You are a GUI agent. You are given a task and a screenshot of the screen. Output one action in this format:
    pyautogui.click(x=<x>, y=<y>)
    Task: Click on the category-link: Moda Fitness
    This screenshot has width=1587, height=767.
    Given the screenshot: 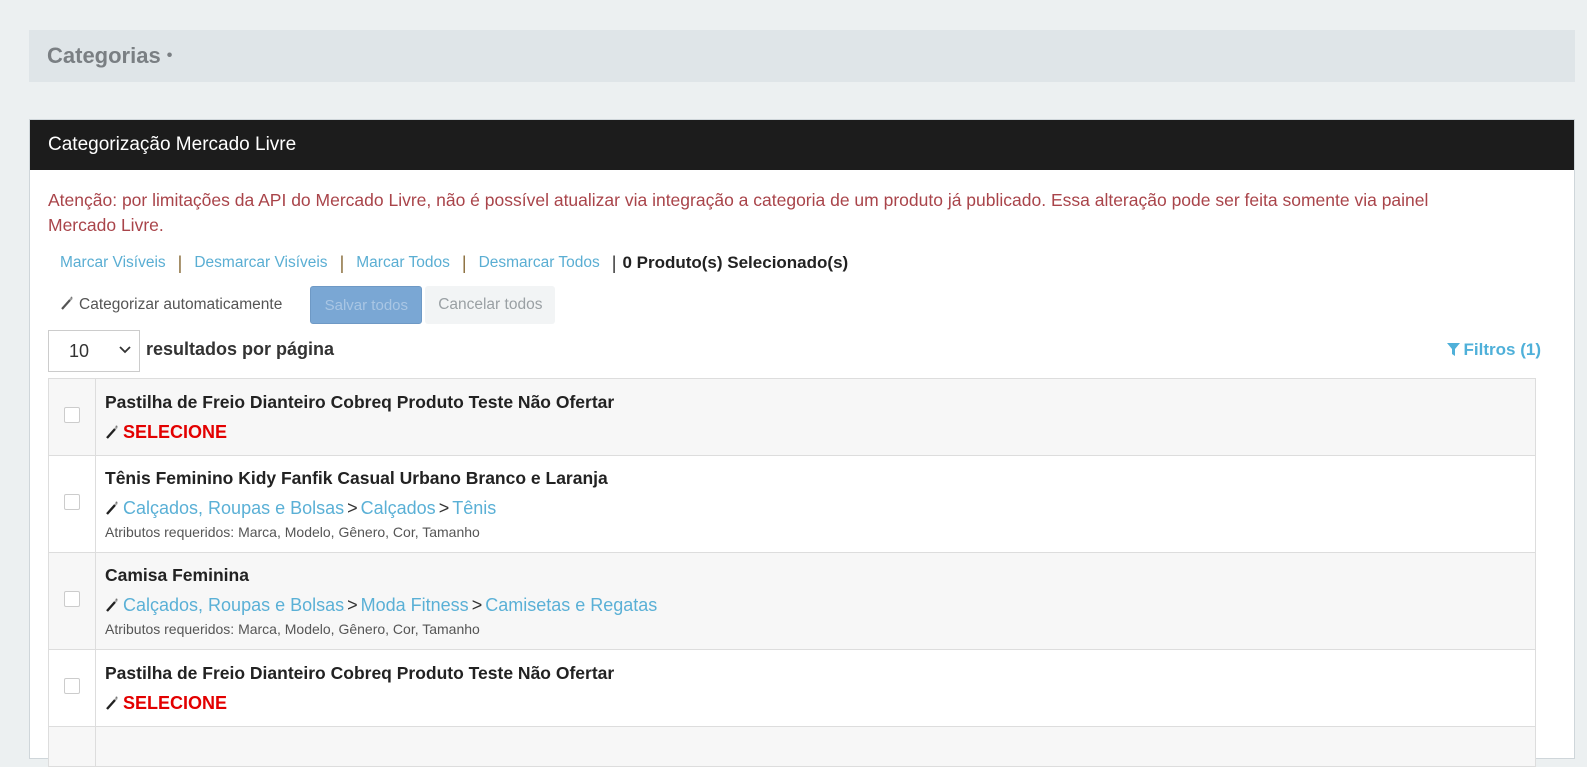 What is the action you would take?
    pyautogui.click(x=415, y=605)
    